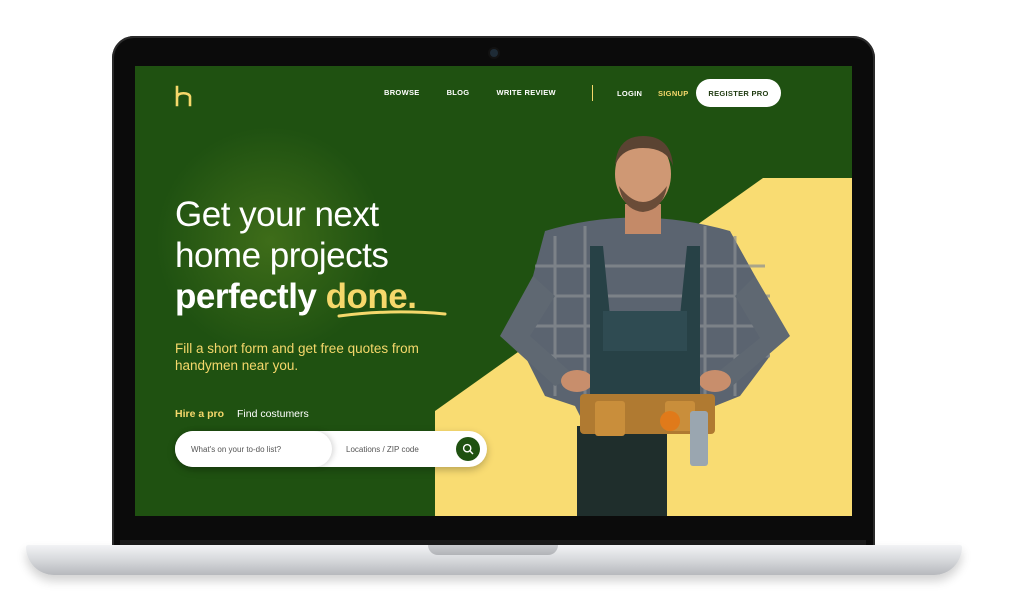 This screenshot has width=1024, height=602. I want to click on headline-line-2: home projects, so click(282, 255).